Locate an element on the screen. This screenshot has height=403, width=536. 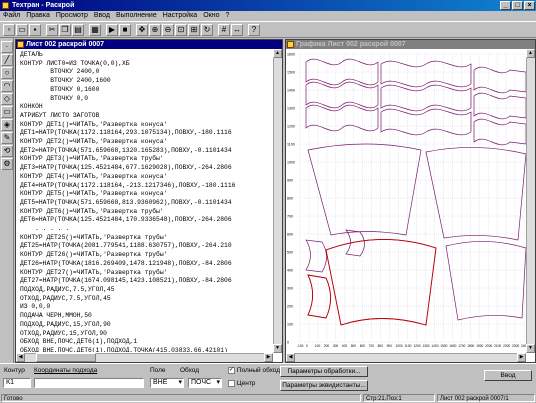
x-tick-label: 1900 is located at coordinates (479, 346).